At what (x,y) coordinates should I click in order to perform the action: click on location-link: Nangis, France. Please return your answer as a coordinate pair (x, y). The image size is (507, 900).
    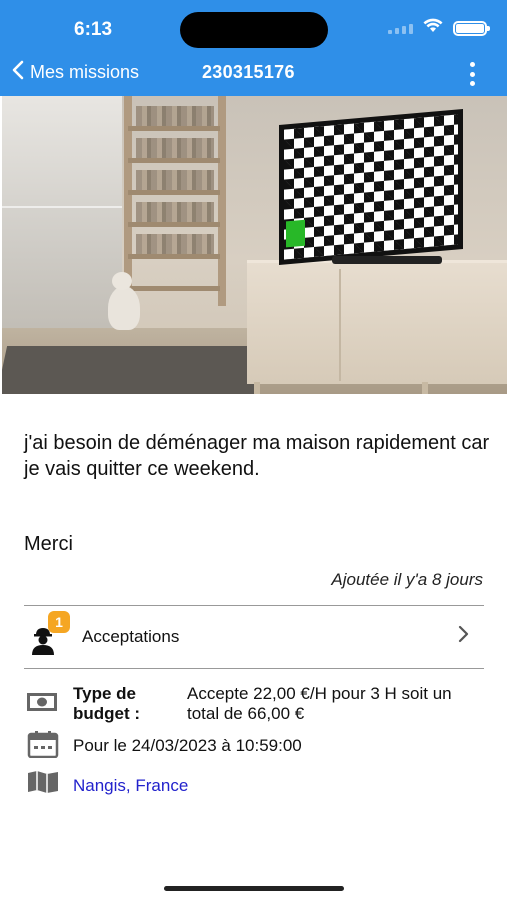
    Looking at the image, I should click on (130, 786).